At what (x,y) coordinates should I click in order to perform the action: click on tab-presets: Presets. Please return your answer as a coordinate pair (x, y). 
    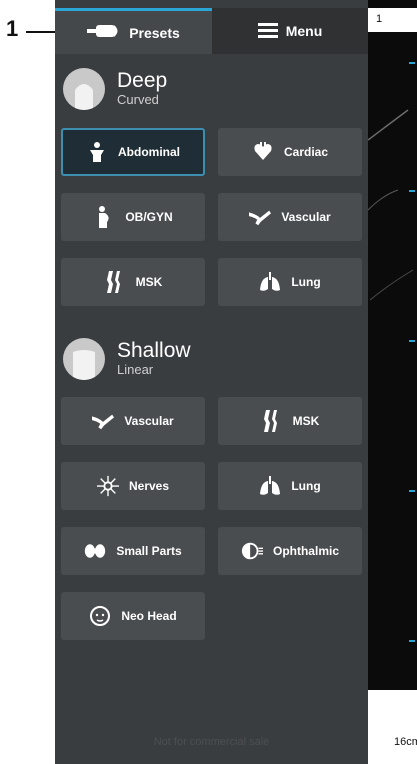
    Looking at the image, I should click on (133, 31).